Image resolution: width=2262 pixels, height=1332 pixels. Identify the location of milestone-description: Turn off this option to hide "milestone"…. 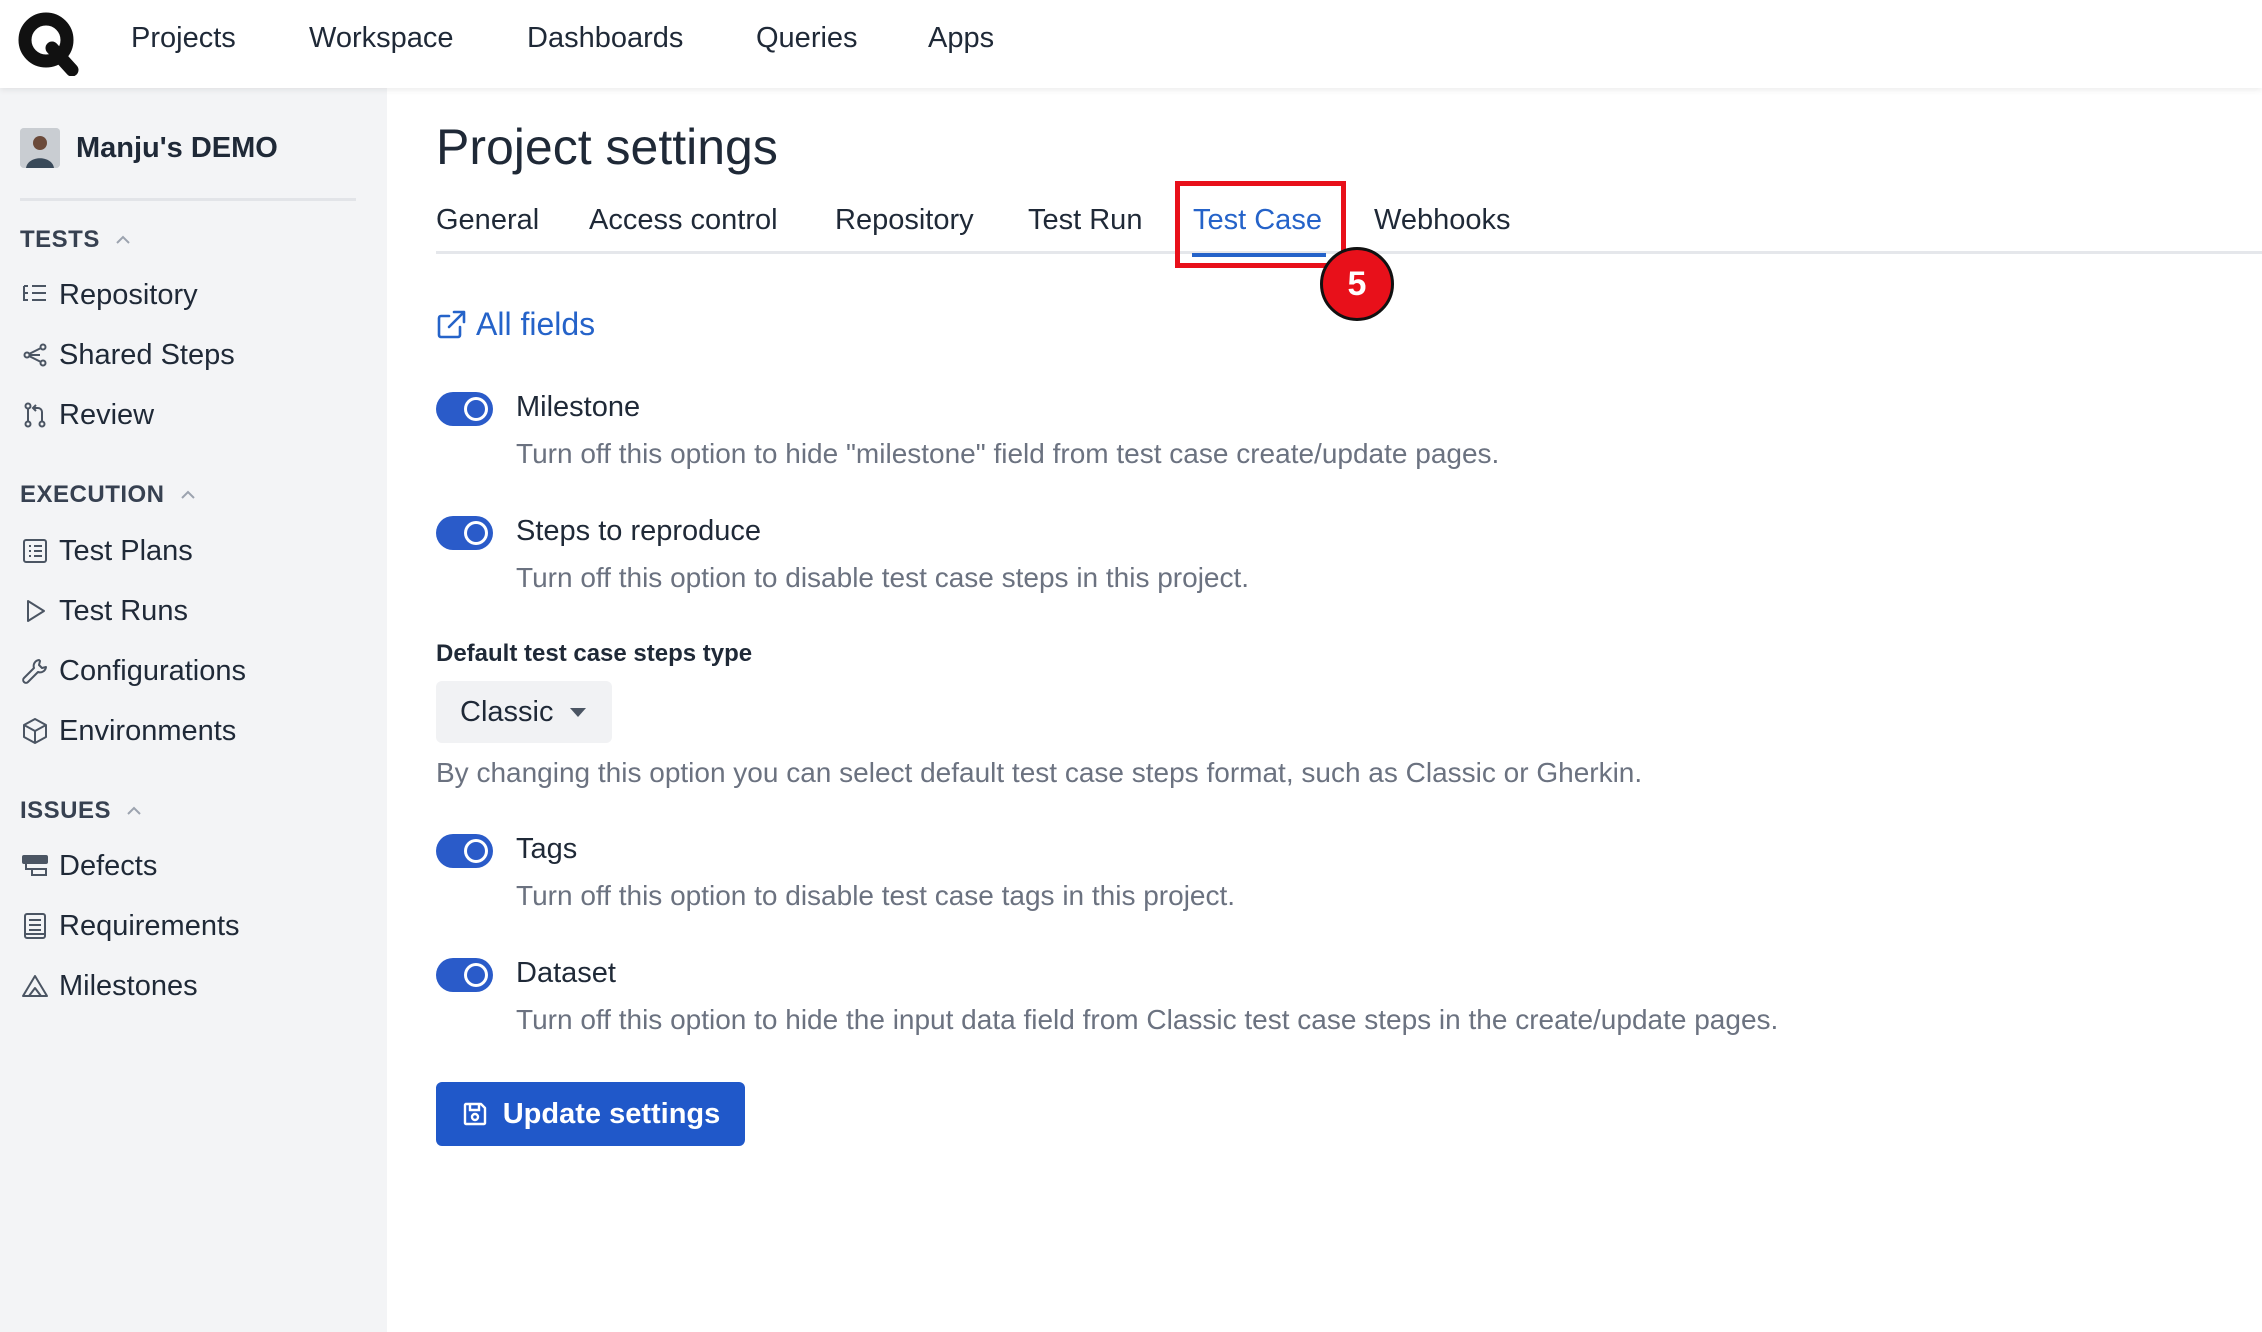
(1008, 453).